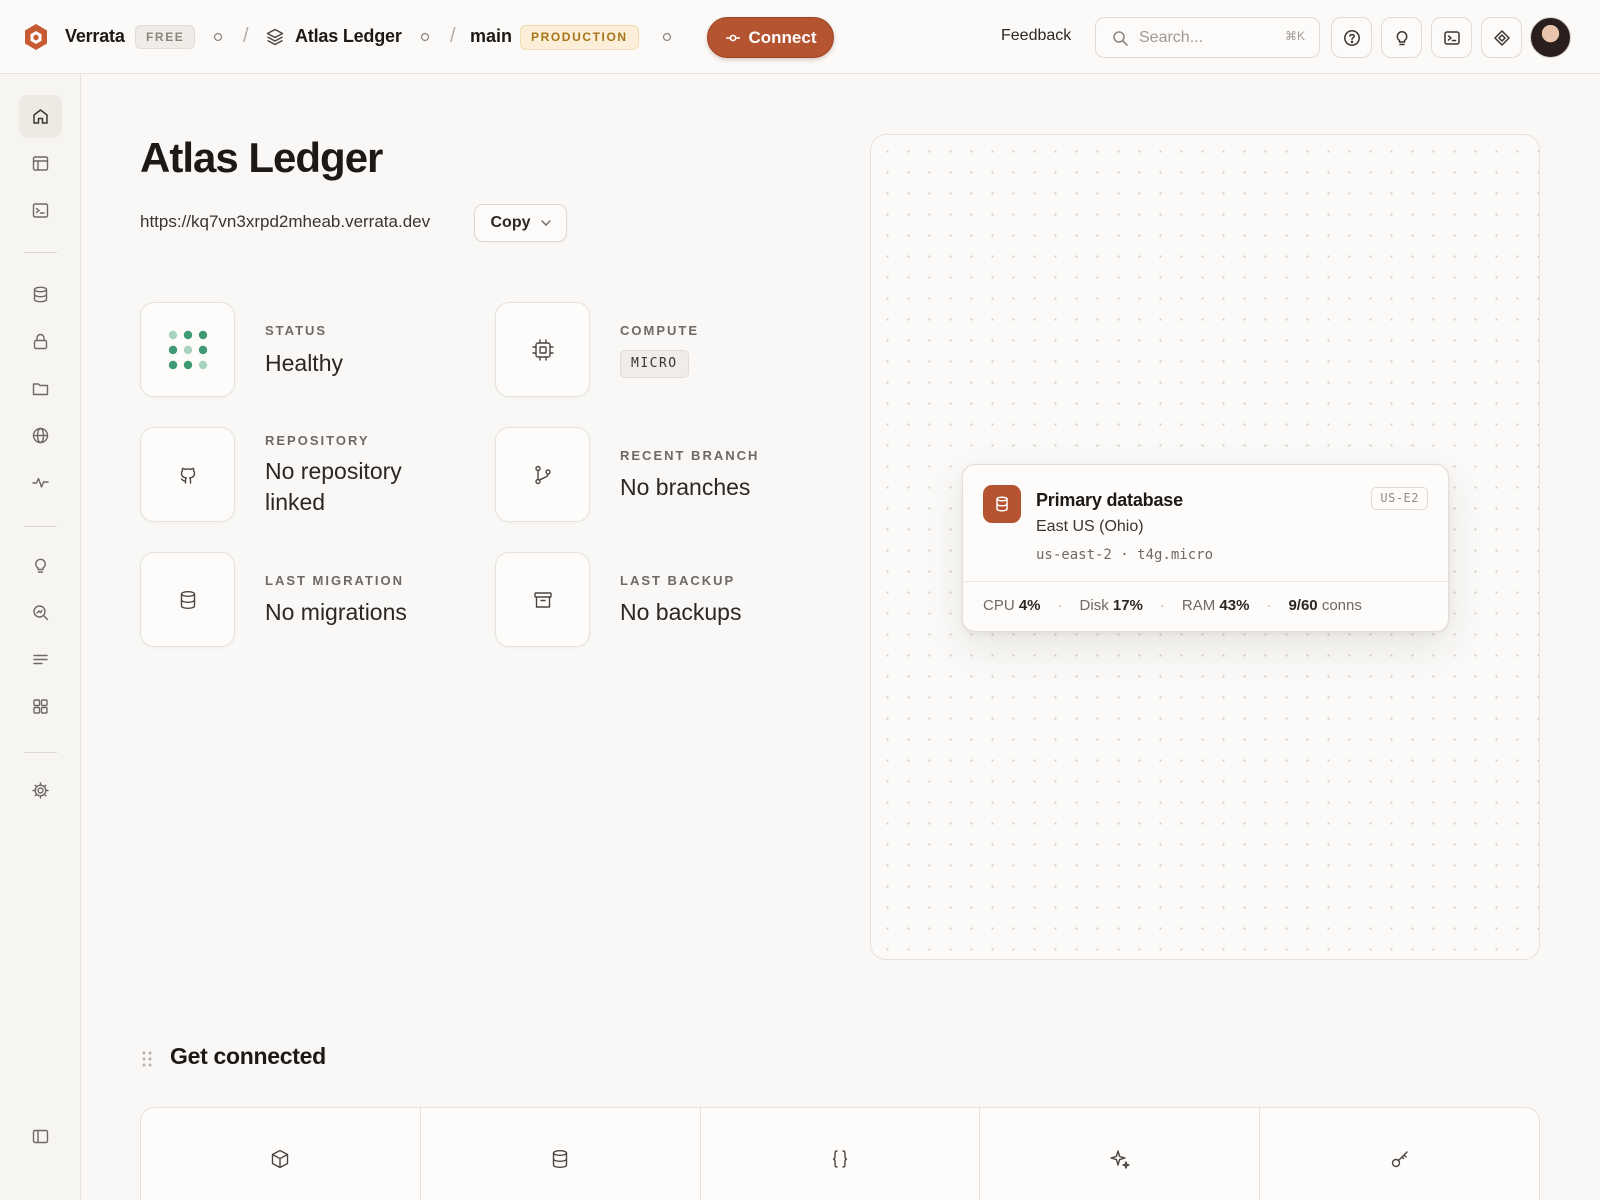  Describe the element at coordinates (36, 37) in the screenshot. I see `verrata-logo-icon` at that location.